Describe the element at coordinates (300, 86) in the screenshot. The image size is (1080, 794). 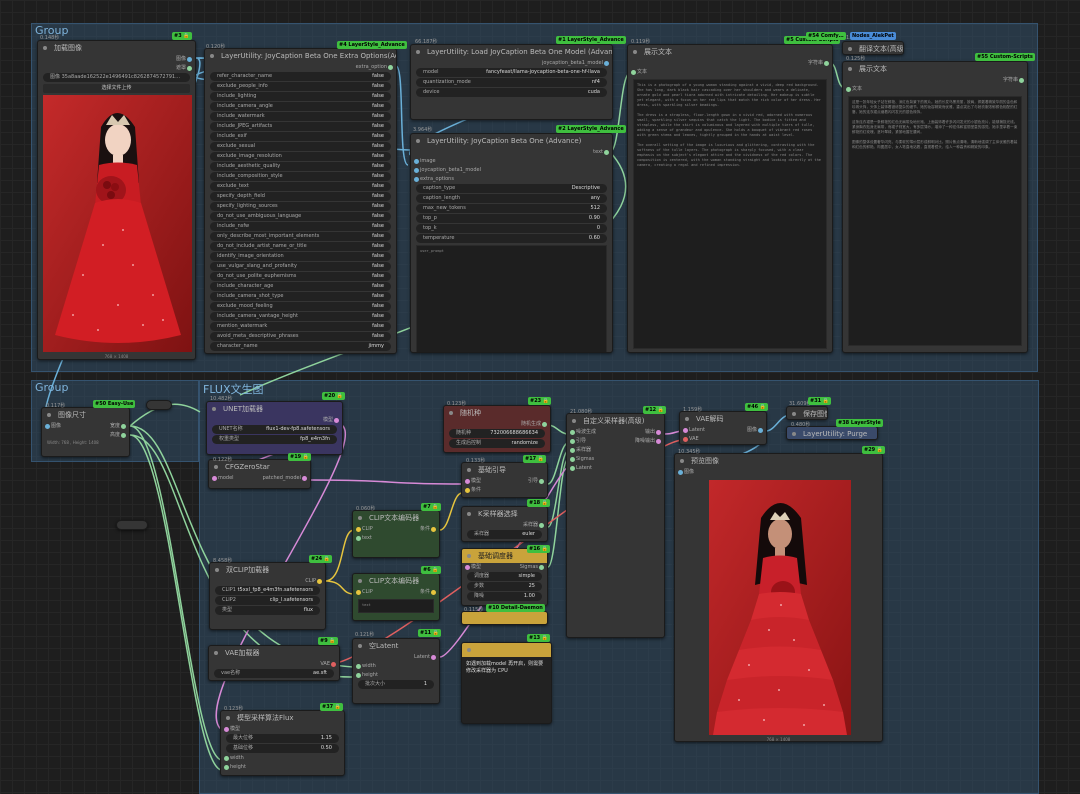
I see `option-toggle: exclude_people_info false` at that location.